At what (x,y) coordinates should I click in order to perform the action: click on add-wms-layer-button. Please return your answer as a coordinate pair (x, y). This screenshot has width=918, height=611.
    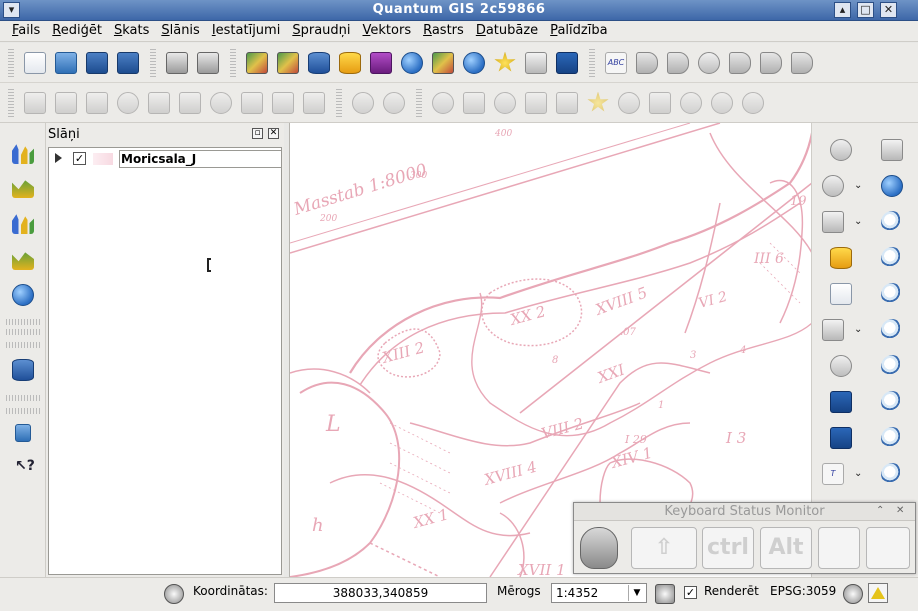
    Looking at the image, I should click on (288, 63).